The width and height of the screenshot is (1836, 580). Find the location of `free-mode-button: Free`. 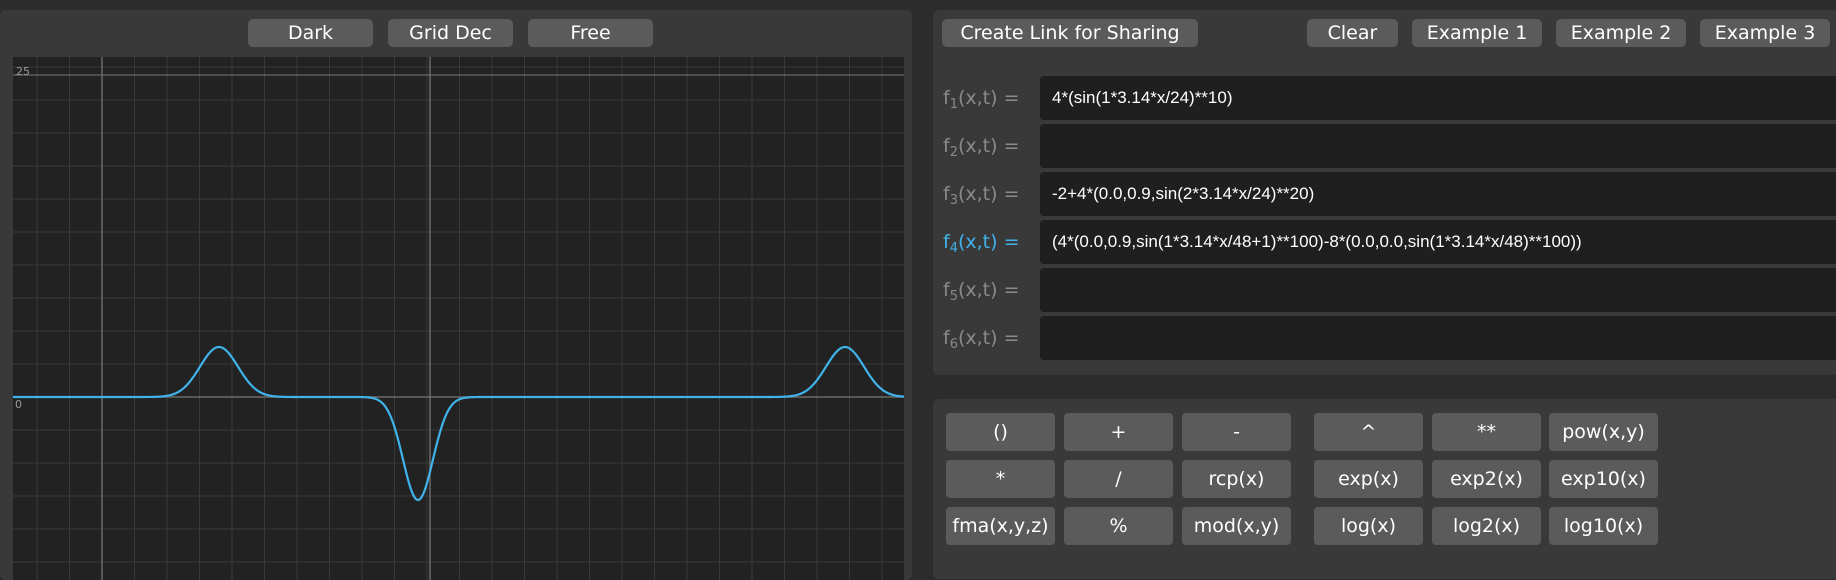

free-mode-button: Free is located at coordinates (590, 33).